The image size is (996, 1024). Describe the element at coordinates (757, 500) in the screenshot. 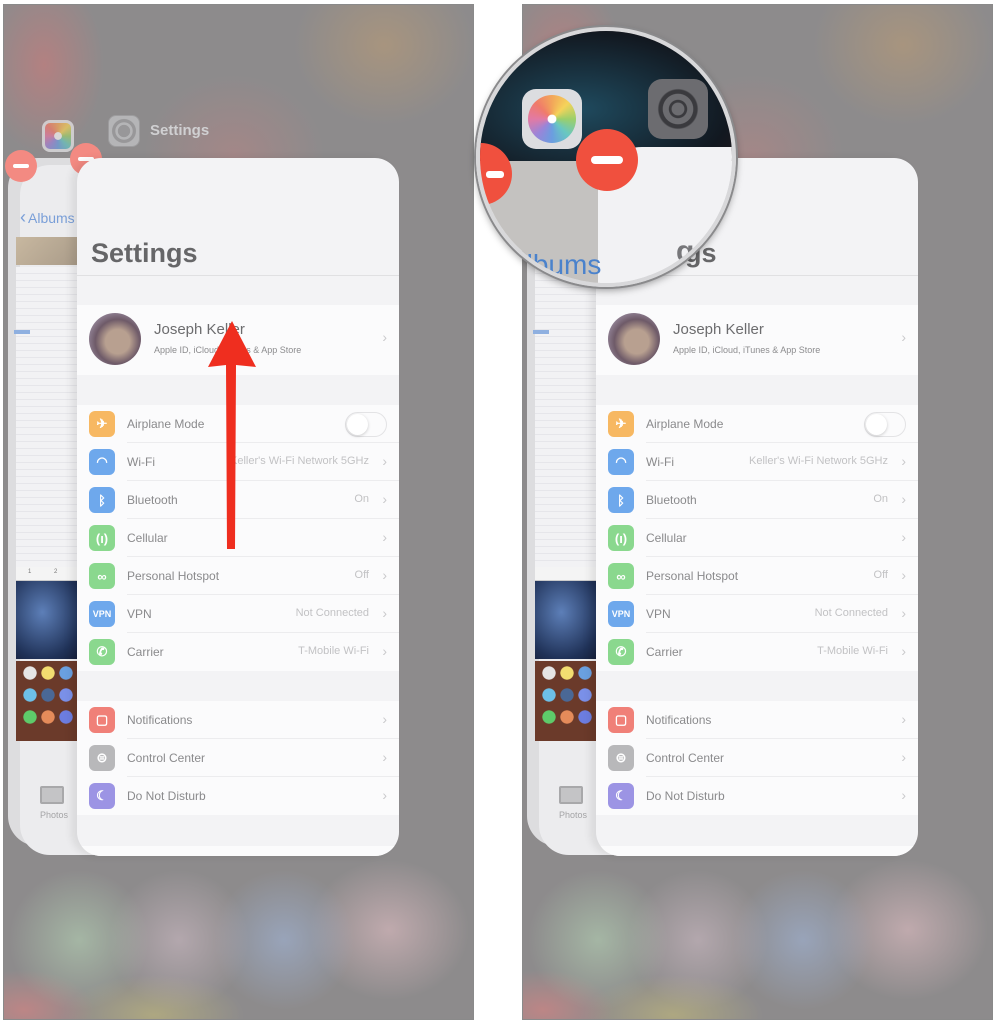

I see `settings-row-bluetooth: ᛒ Bluetooth On ›` at that location.